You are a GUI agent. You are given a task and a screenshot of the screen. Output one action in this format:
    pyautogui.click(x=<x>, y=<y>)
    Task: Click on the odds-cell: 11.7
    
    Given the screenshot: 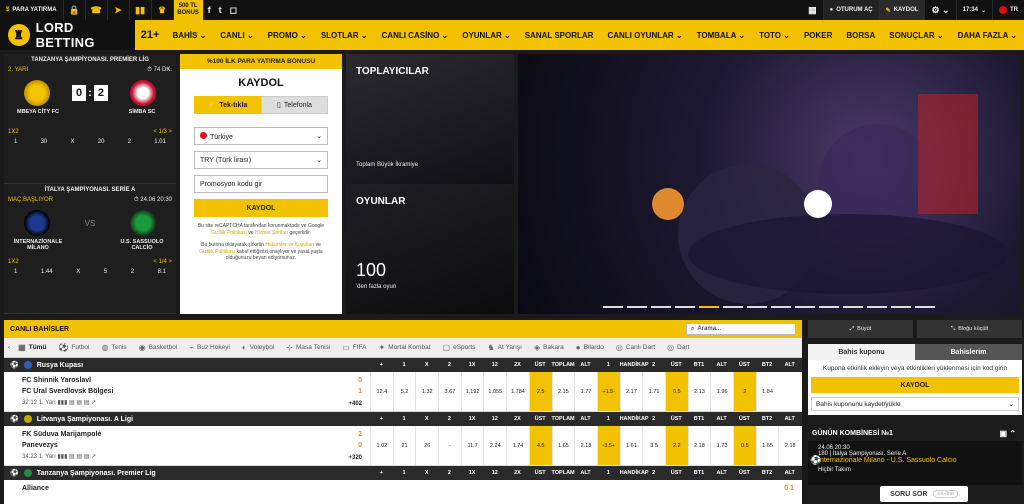 What is the action you would take?
    pyautogui.click(x=472, y=445)
    